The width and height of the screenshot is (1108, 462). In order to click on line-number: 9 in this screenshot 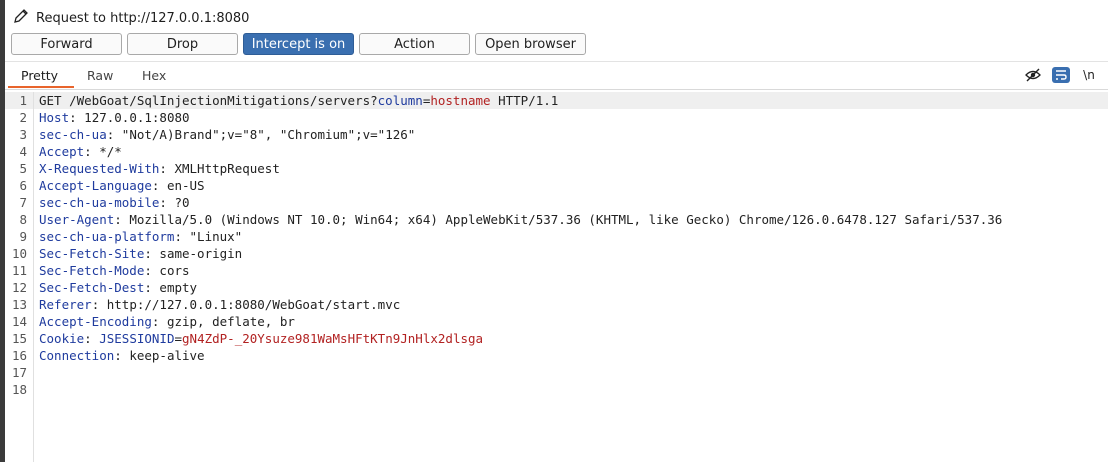, I will do `click(23, 236)`.